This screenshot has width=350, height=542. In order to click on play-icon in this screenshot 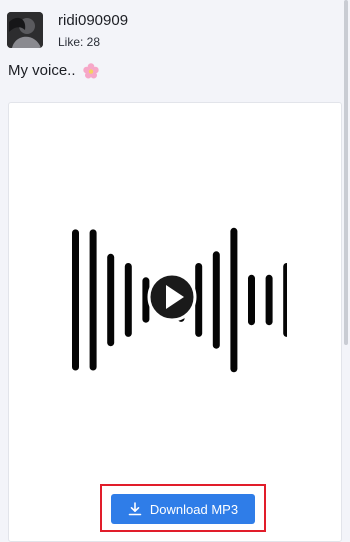, I will do `click(172, 297)`.